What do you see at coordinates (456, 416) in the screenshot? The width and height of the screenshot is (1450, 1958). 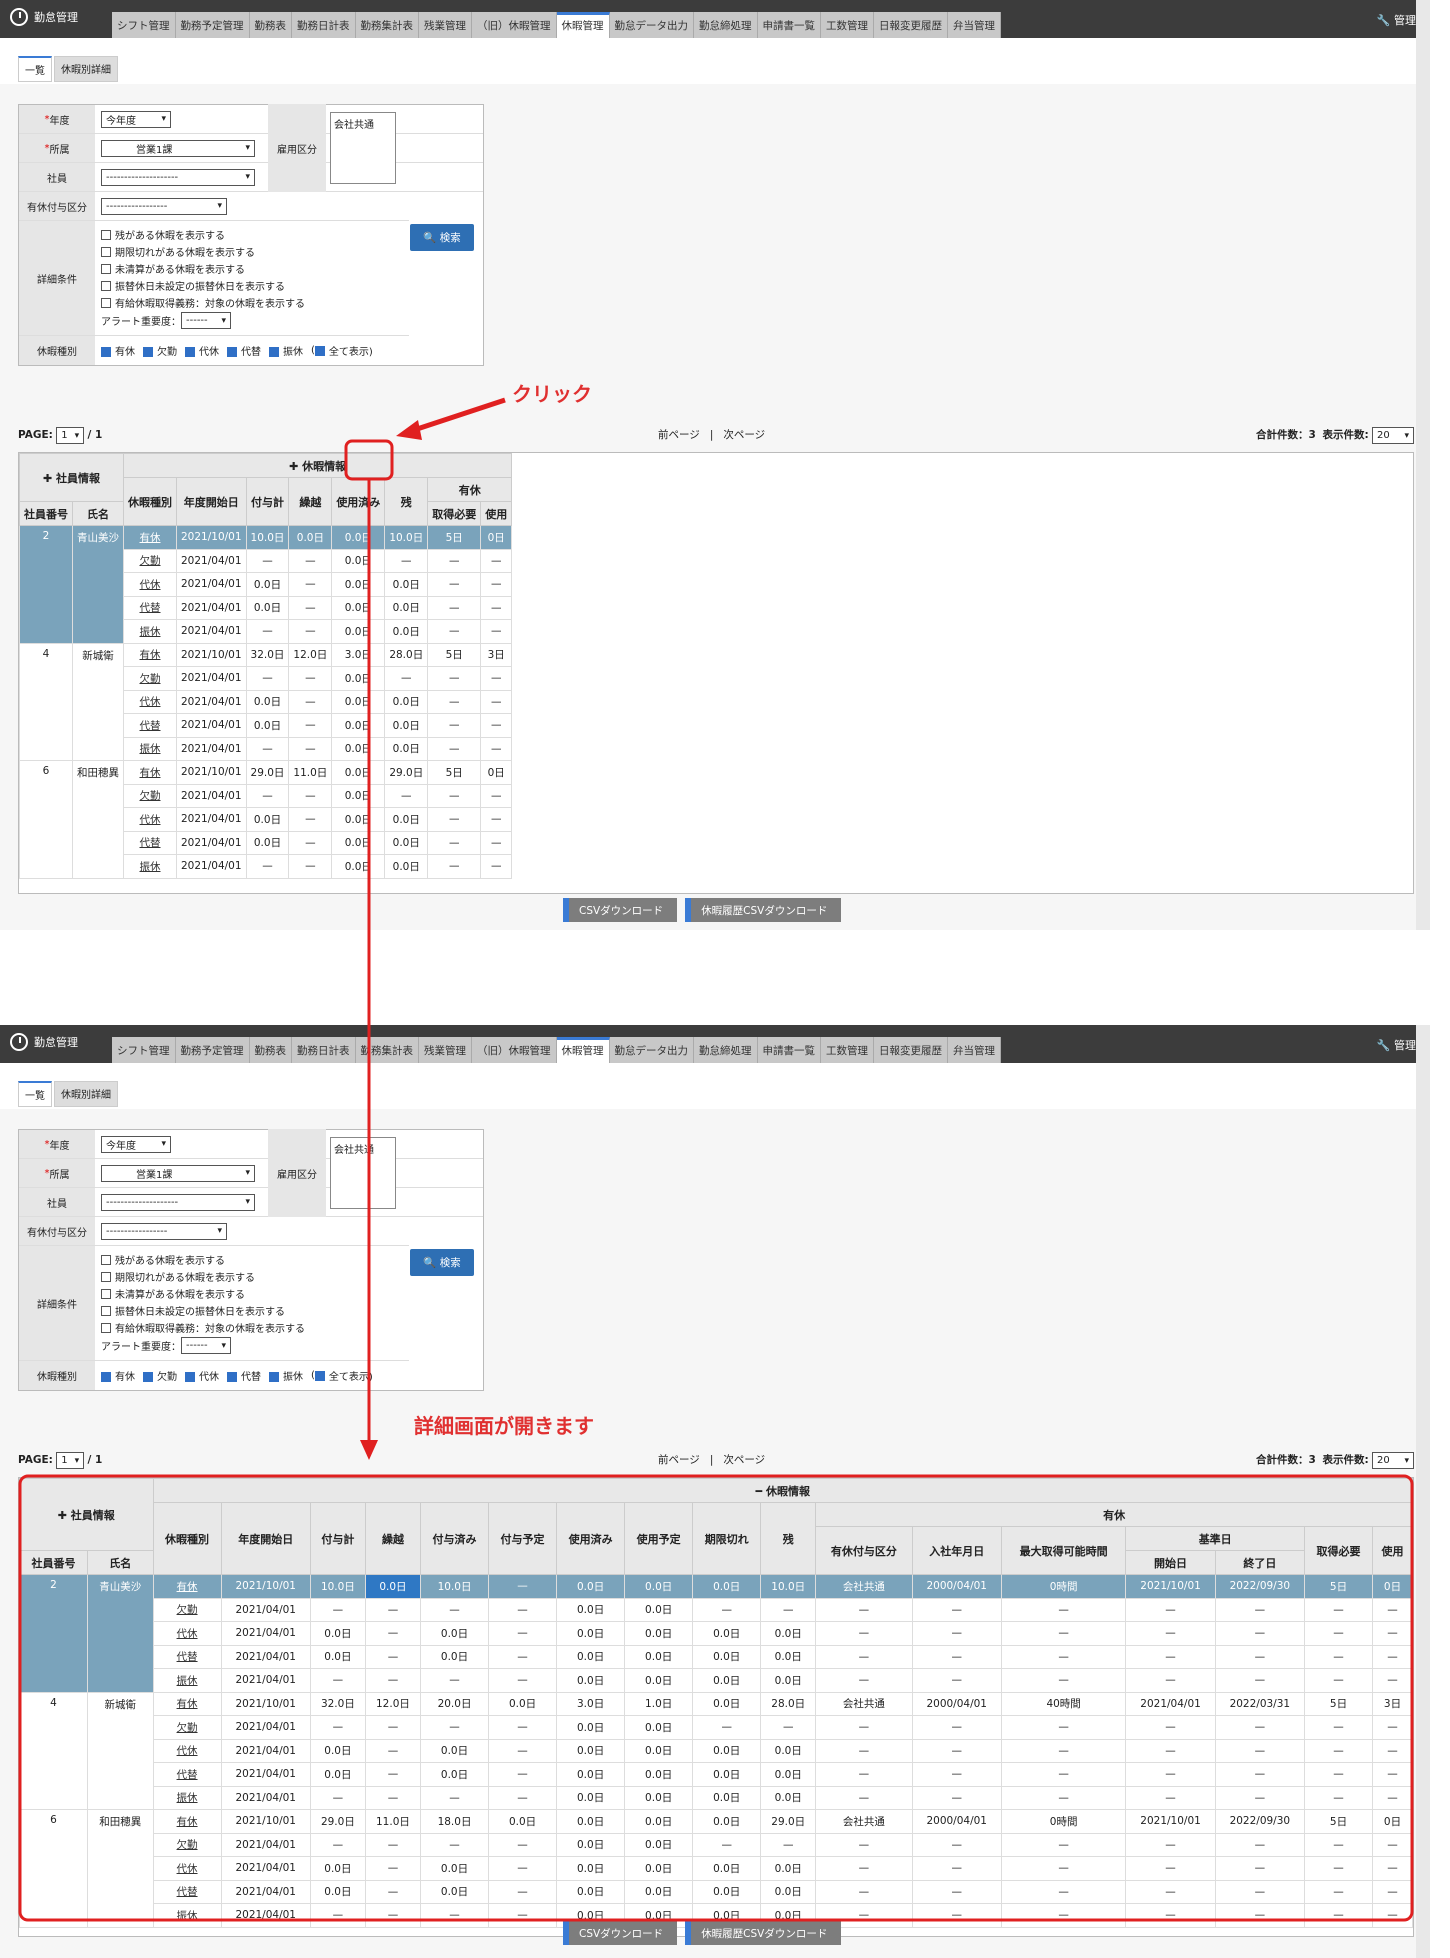 I see `click-arrow` at bounding box center [456, 416].